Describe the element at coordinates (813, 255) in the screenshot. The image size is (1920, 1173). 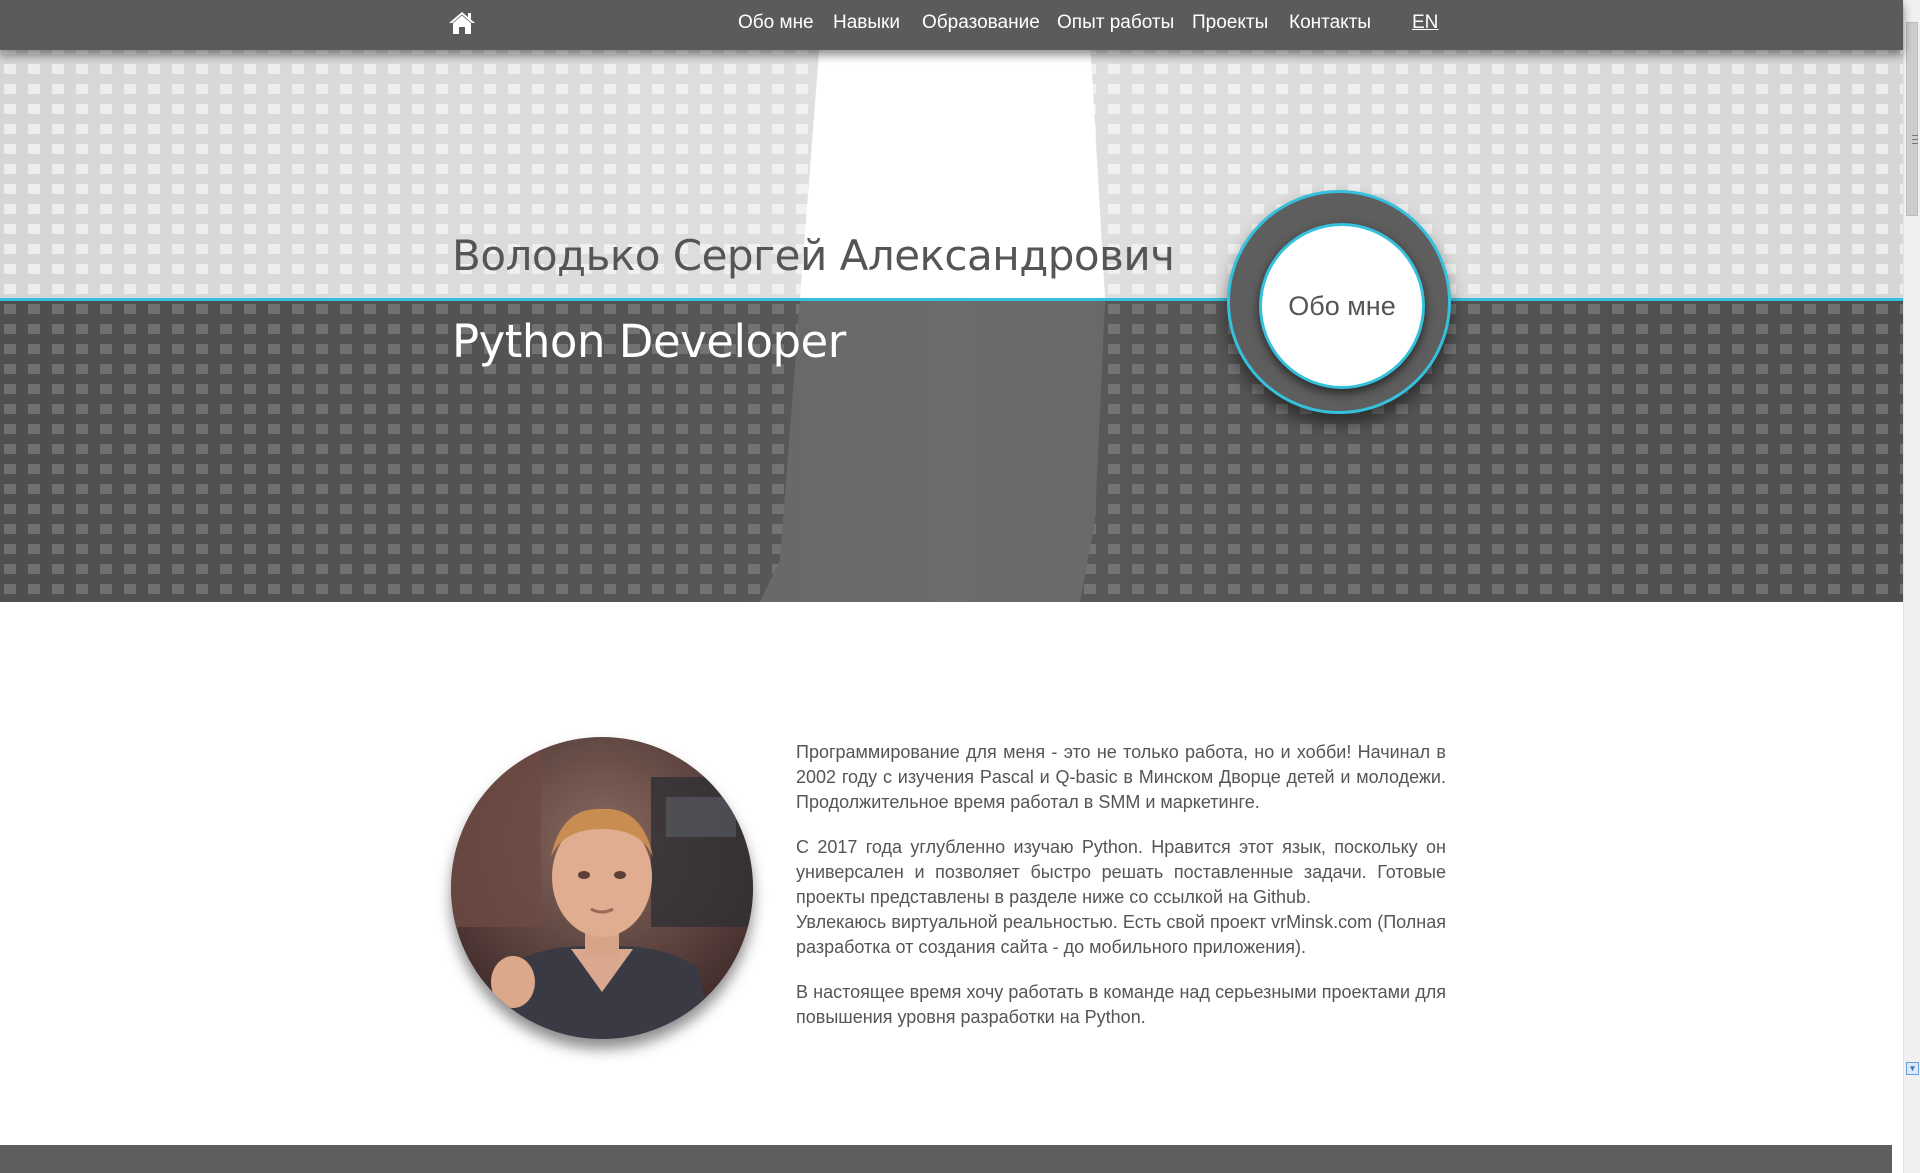
I see `hero-name: Володько Сергей Александрович` at that location.